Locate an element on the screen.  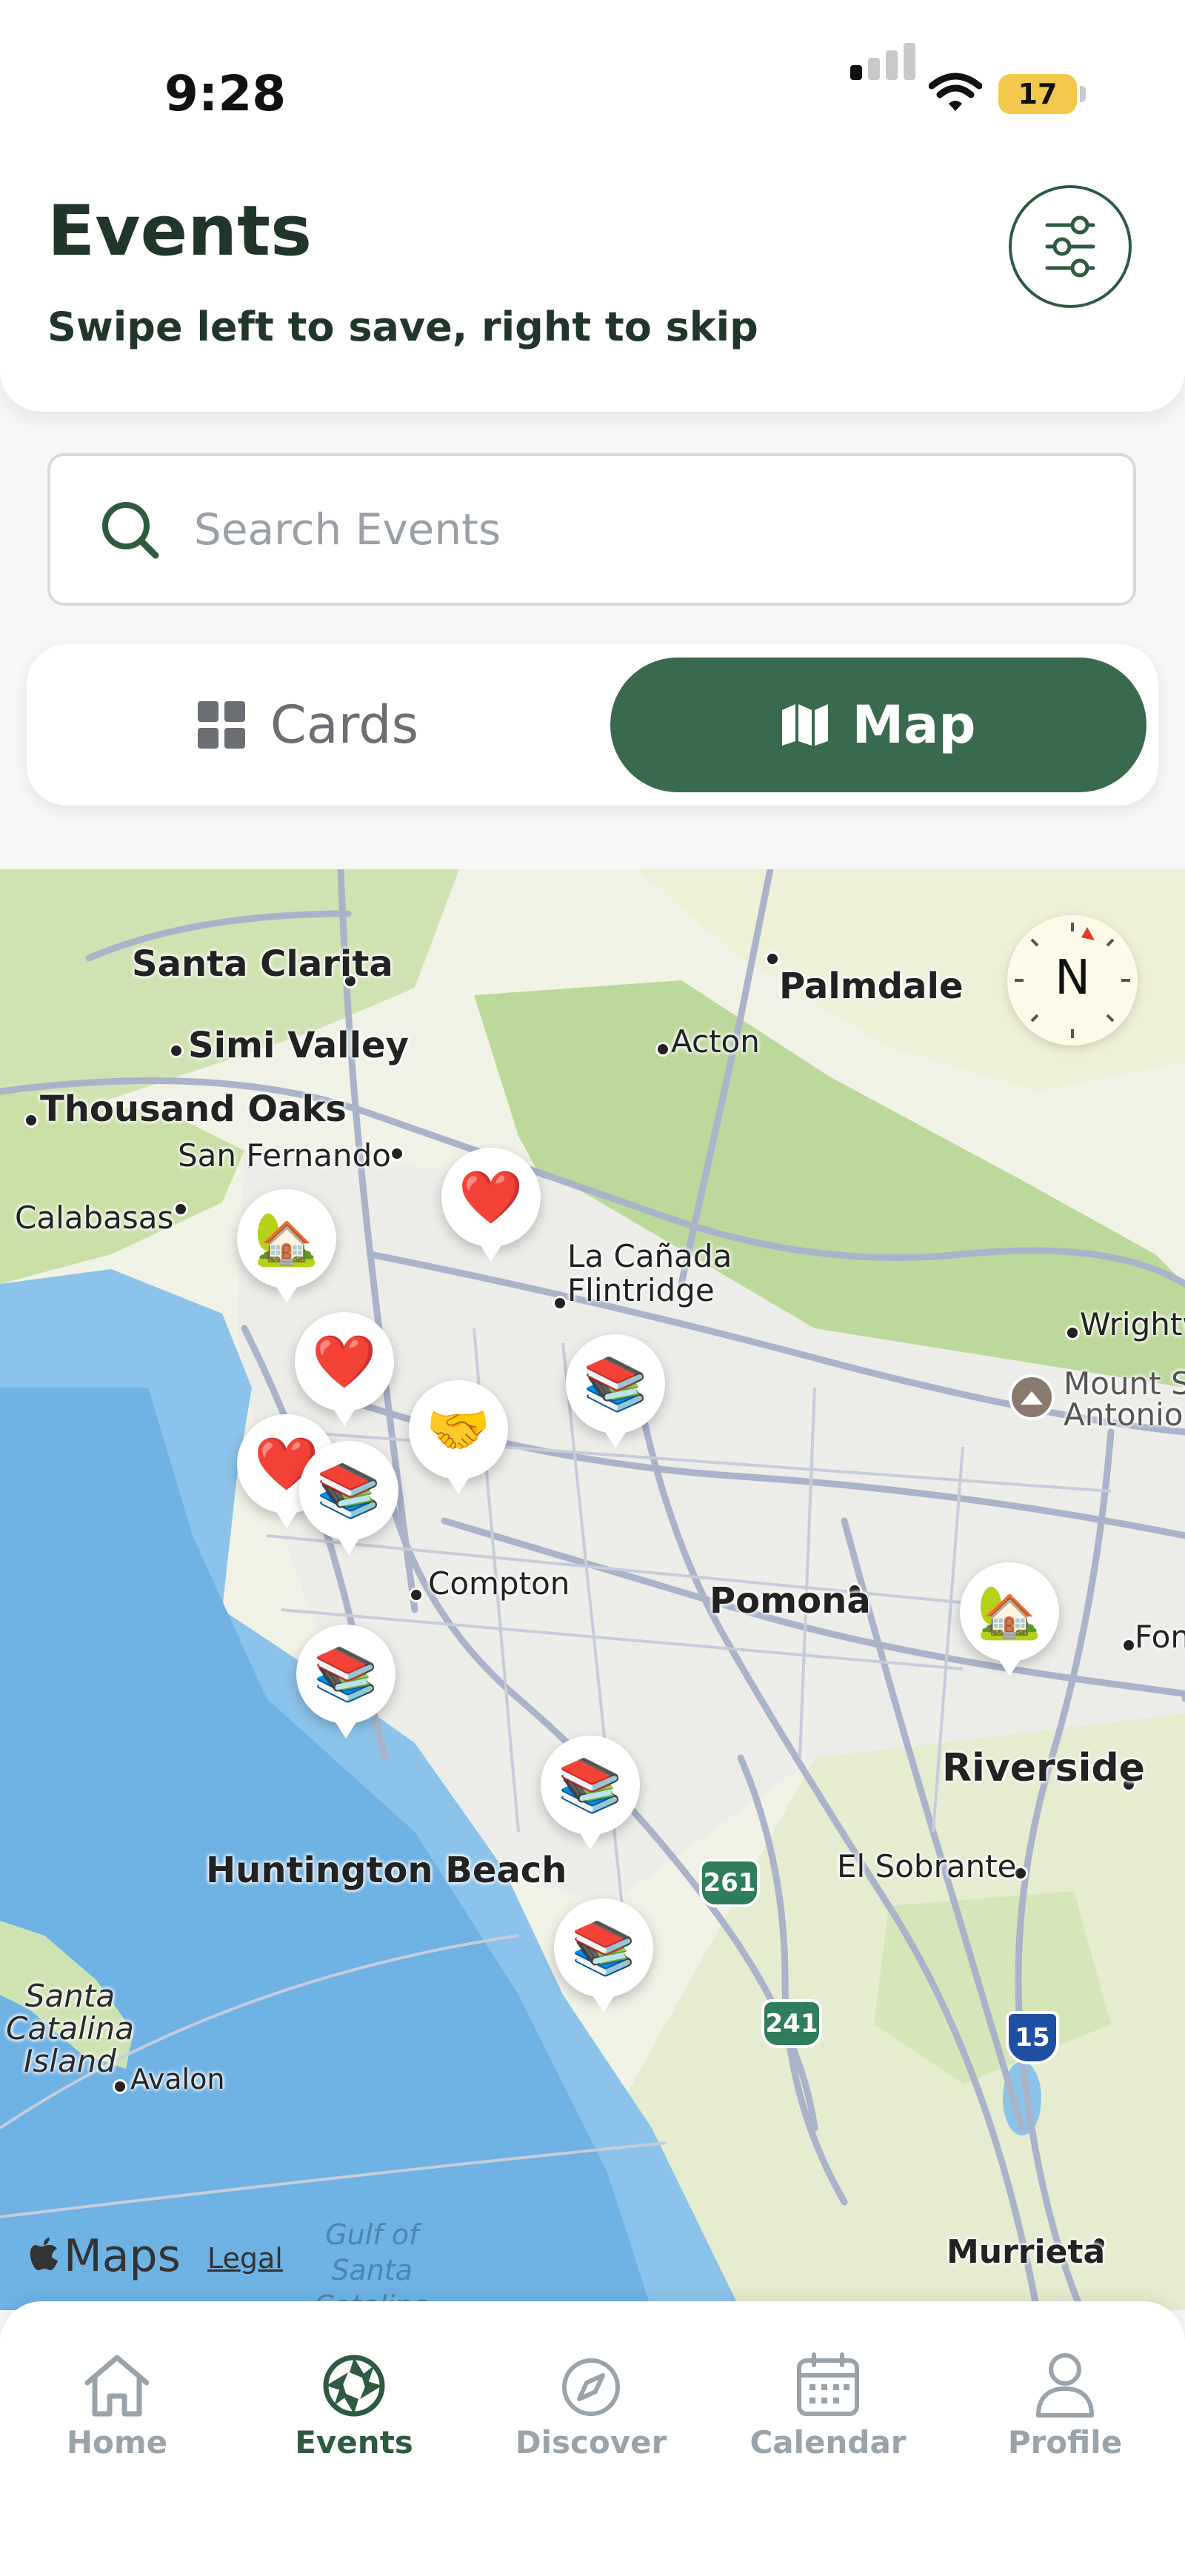
search-bar is located at coordinates (591, 529).